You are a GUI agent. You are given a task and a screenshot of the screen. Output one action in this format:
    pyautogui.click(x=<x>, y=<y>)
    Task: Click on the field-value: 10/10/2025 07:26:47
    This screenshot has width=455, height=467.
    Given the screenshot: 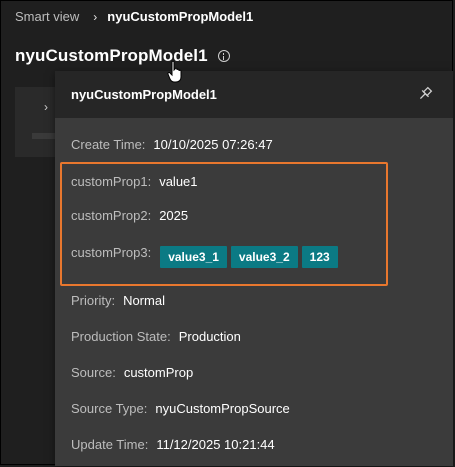 What is the action you would take?
    pyautogui.click(x=213, y=144)
    